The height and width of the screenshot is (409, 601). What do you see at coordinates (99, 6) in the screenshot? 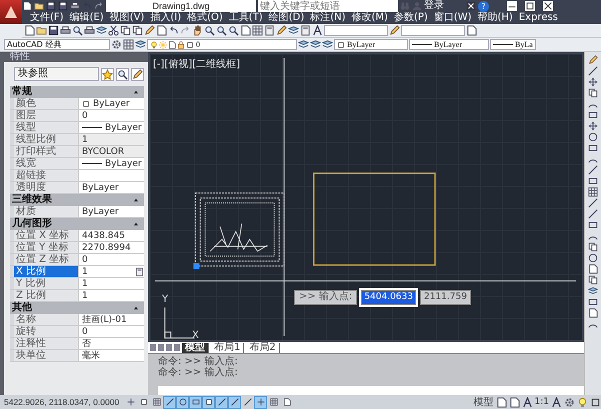
I see `redo-arrow-icon` at bounding box center [99, 6].